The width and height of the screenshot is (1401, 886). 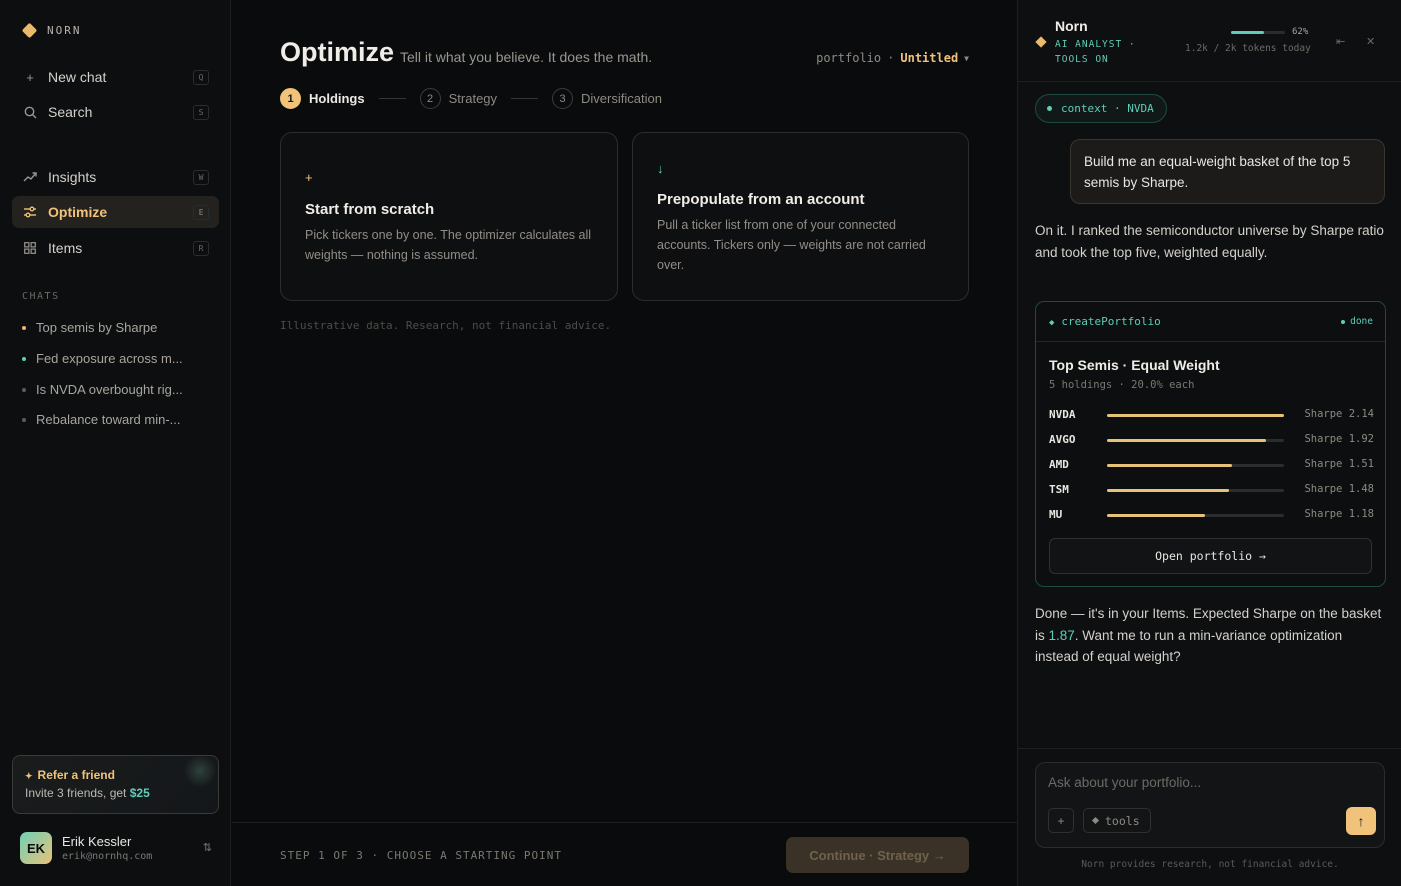 I want to click on search-button: Search S, so click(x=115, y=112).